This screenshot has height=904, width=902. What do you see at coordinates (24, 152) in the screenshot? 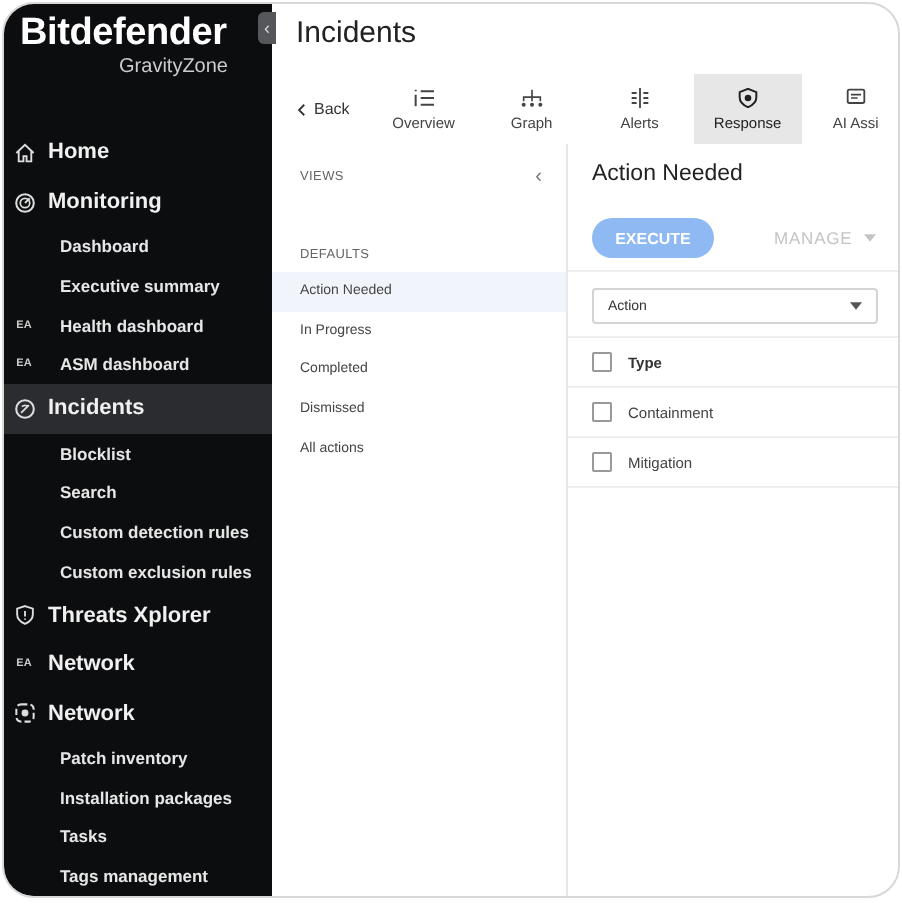
I see `home-icon` at bounding box center [24, 152].